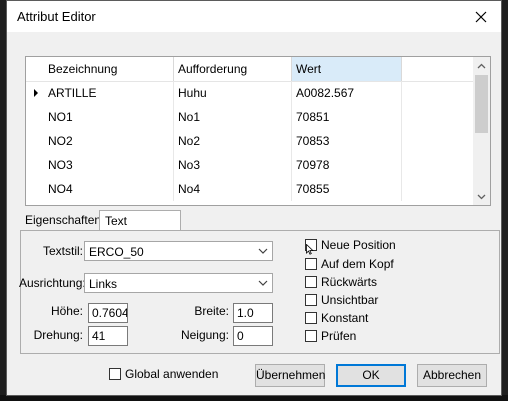 The image size is (508, 401). I want to click on chevron-up-icon, so click(481, 65).